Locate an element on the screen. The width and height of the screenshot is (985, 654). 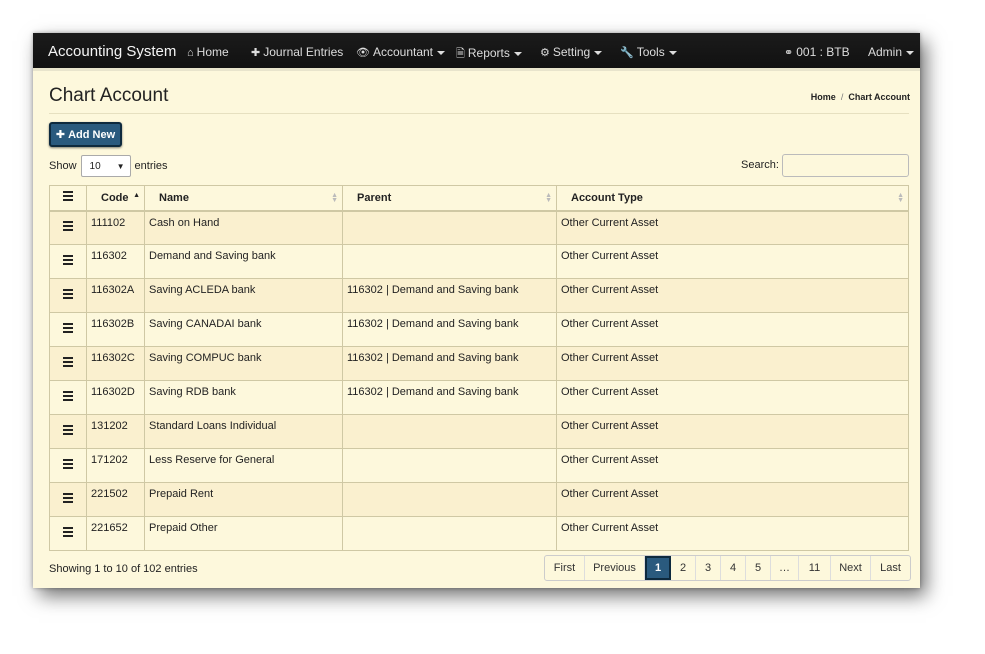
entries-label: entries is located at coordinates (151, 166).